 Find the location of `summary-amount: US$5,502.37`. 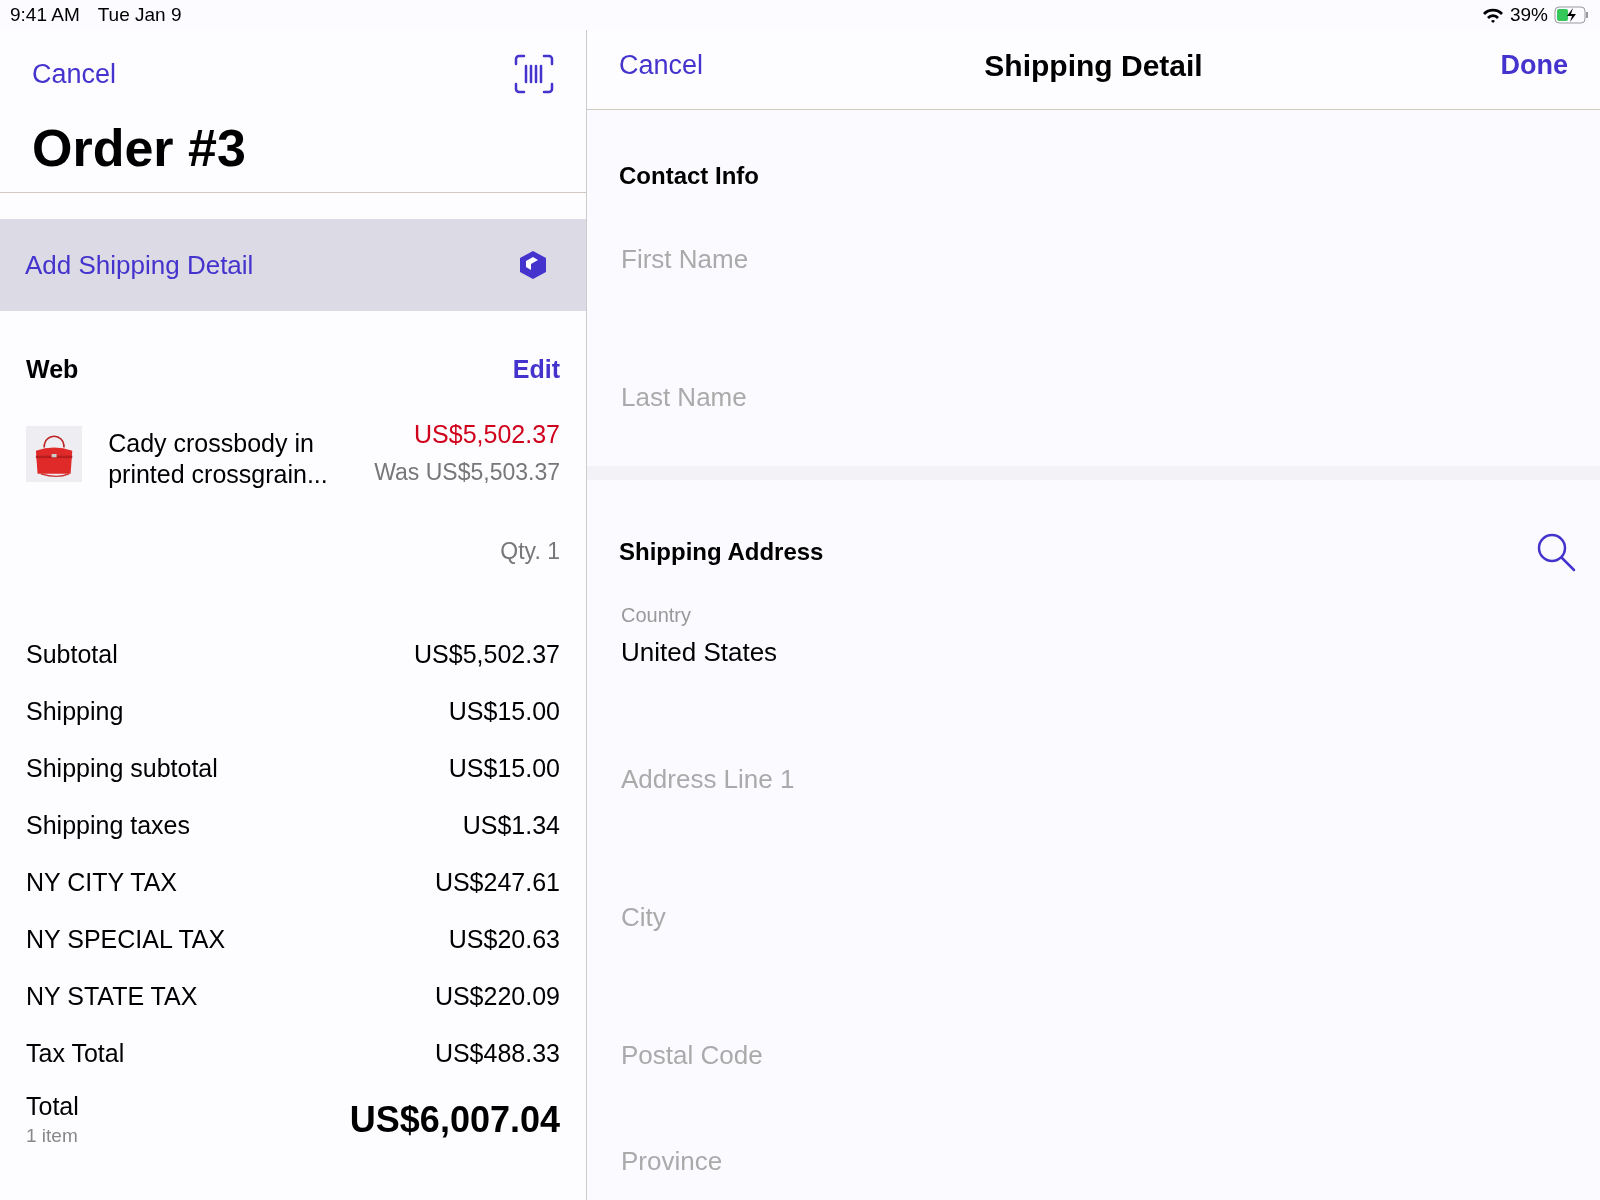

summary-amount: US$5,502.37 is located at coordinates (487, 654).